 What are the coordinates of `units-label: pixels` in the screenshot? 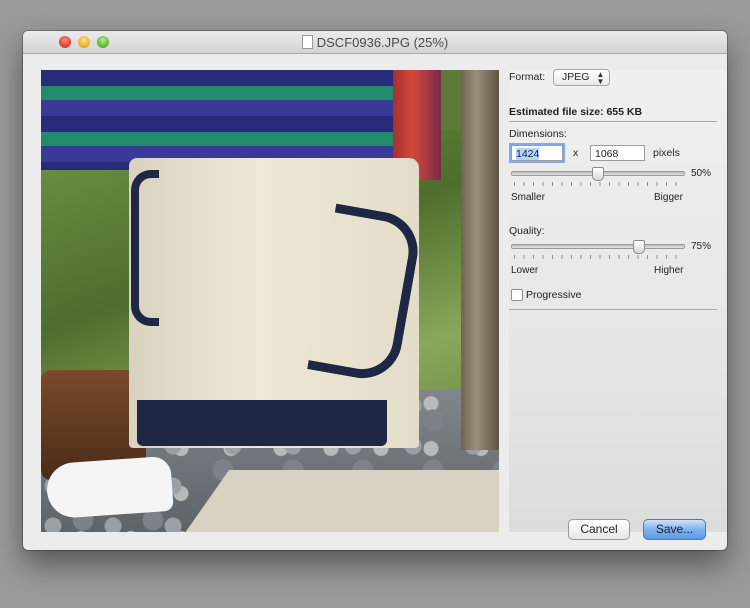 It's located at (666, 153).